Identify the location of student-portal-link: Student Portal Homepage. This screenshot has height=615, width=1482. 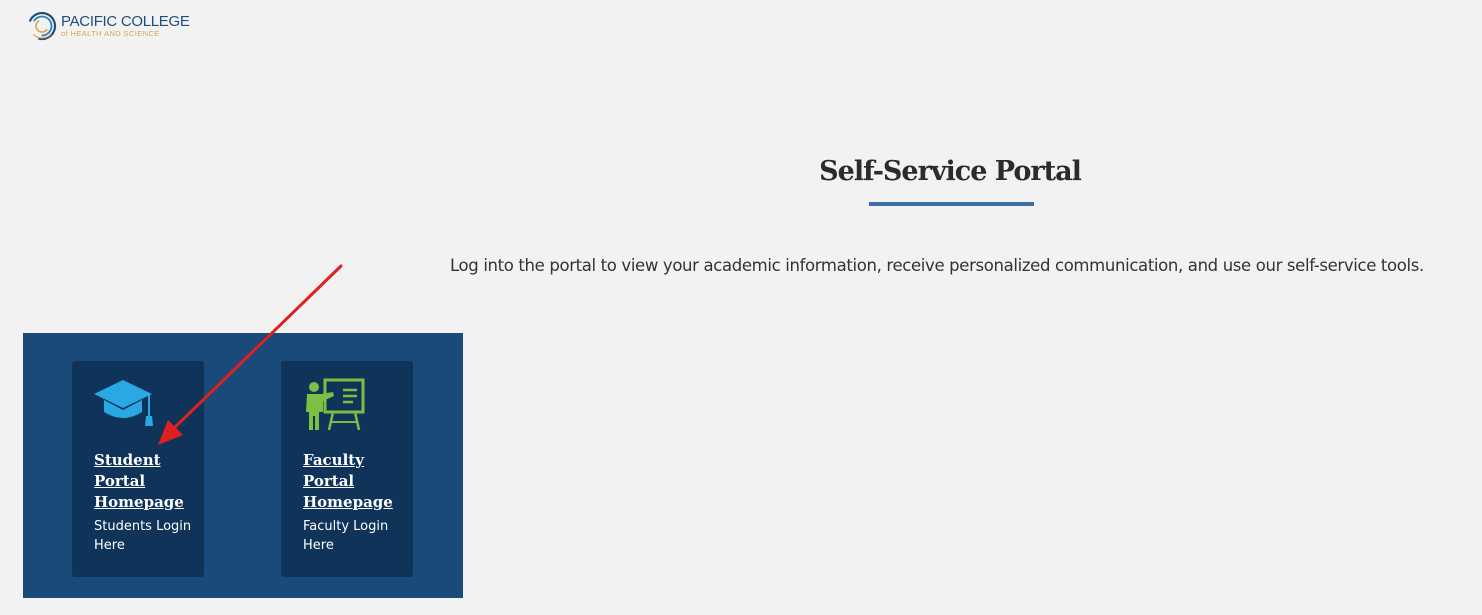
(144, 481).